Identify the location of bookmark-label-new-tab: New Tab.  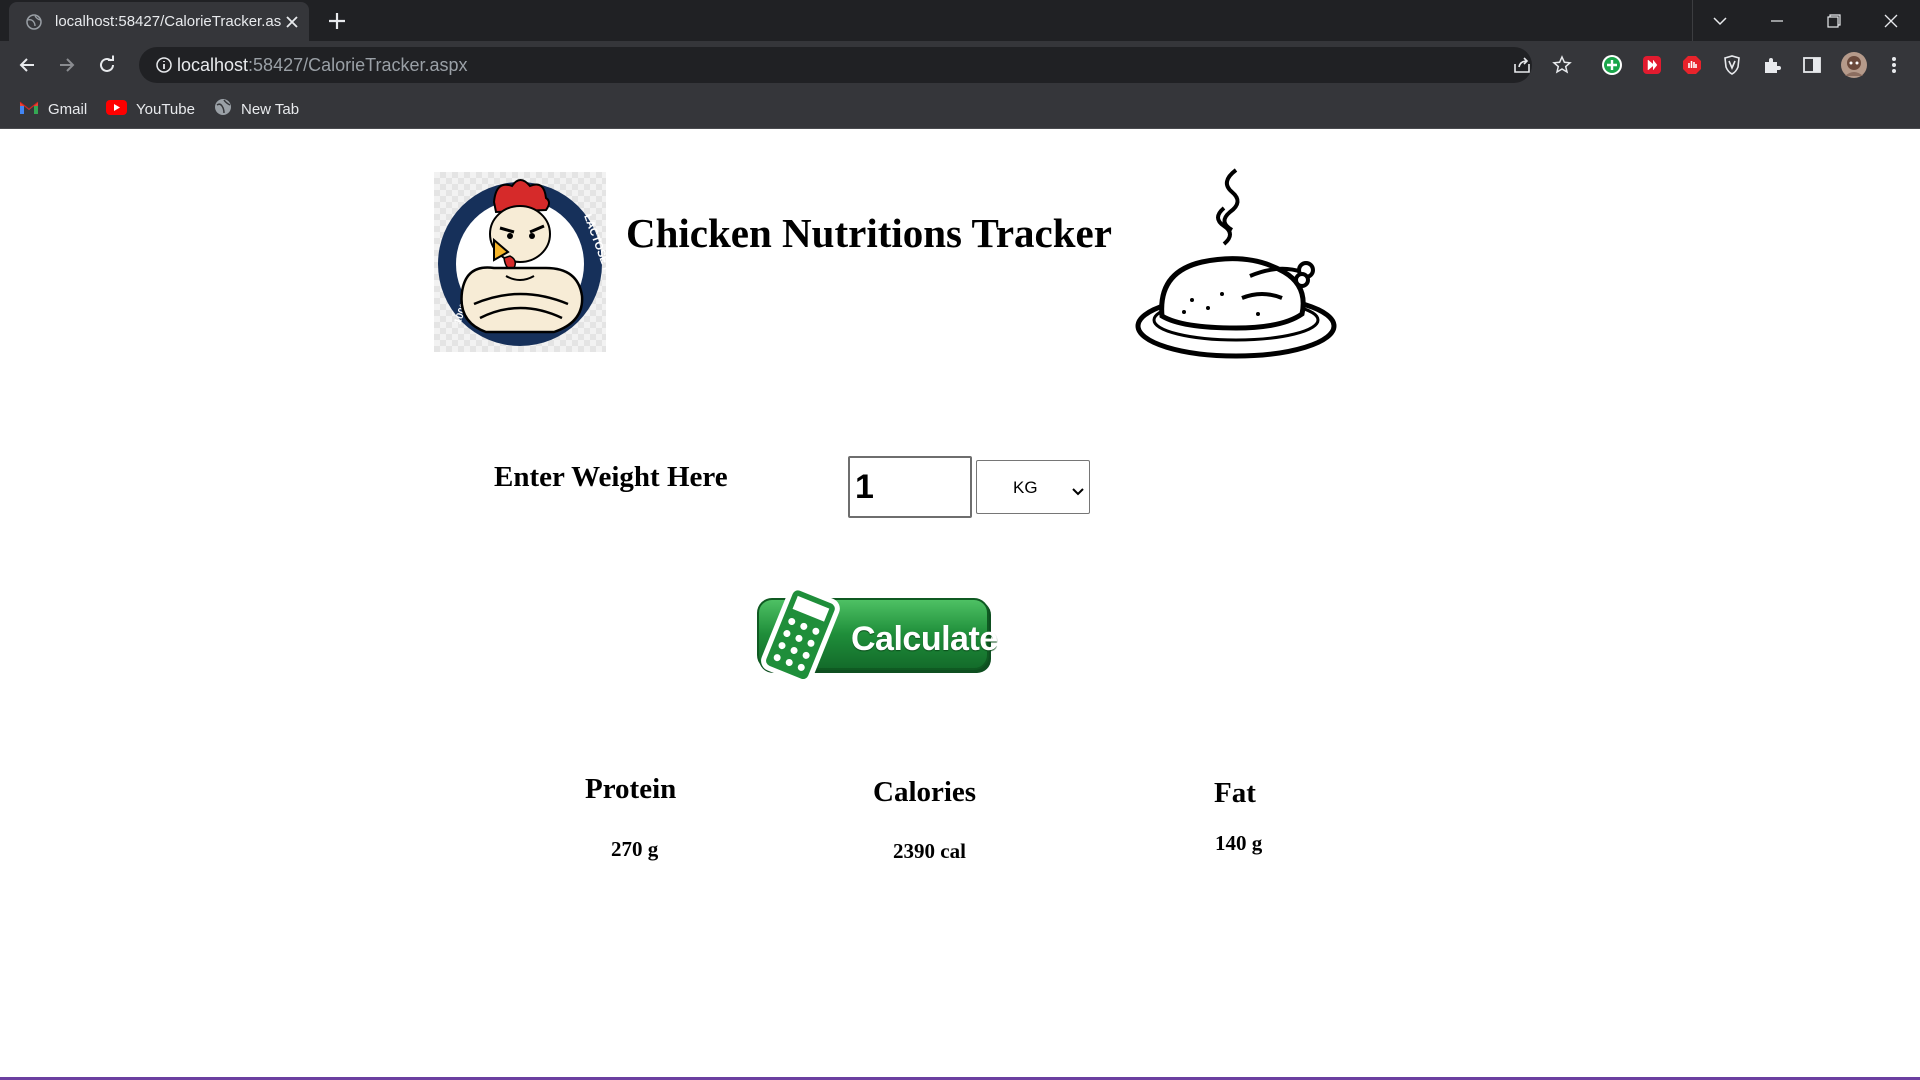
(270, 109).